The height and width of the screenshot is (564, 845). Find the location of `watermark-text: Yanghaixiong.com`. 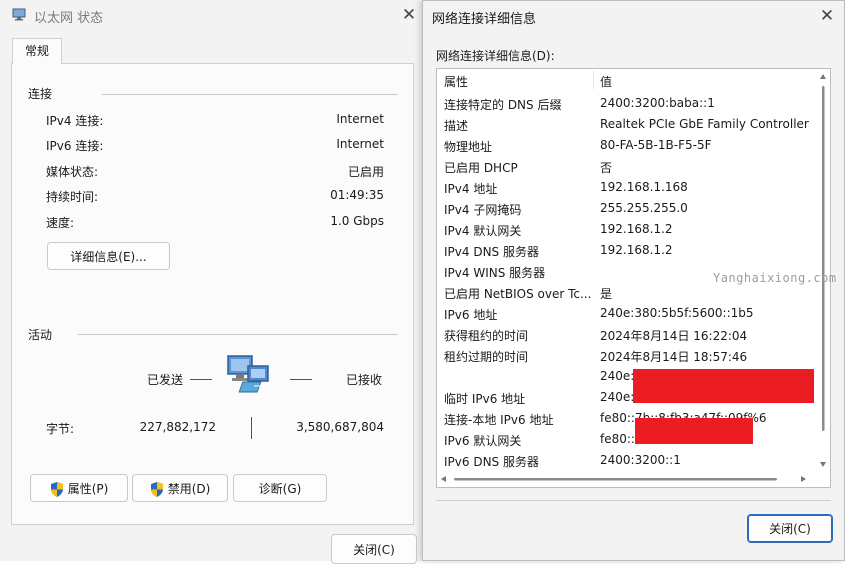

watermark-text: Yanghaixiong.com is located at coordinates (775, 278).